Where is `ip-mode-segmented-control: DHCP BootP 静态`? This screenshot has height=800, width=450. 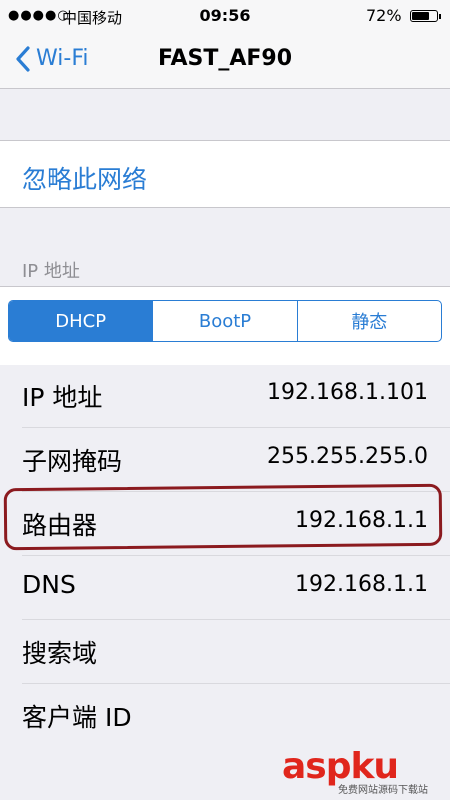
ip-mode-segmented-control: DHCP BootP 静态 is located at coordinates (225, 321).